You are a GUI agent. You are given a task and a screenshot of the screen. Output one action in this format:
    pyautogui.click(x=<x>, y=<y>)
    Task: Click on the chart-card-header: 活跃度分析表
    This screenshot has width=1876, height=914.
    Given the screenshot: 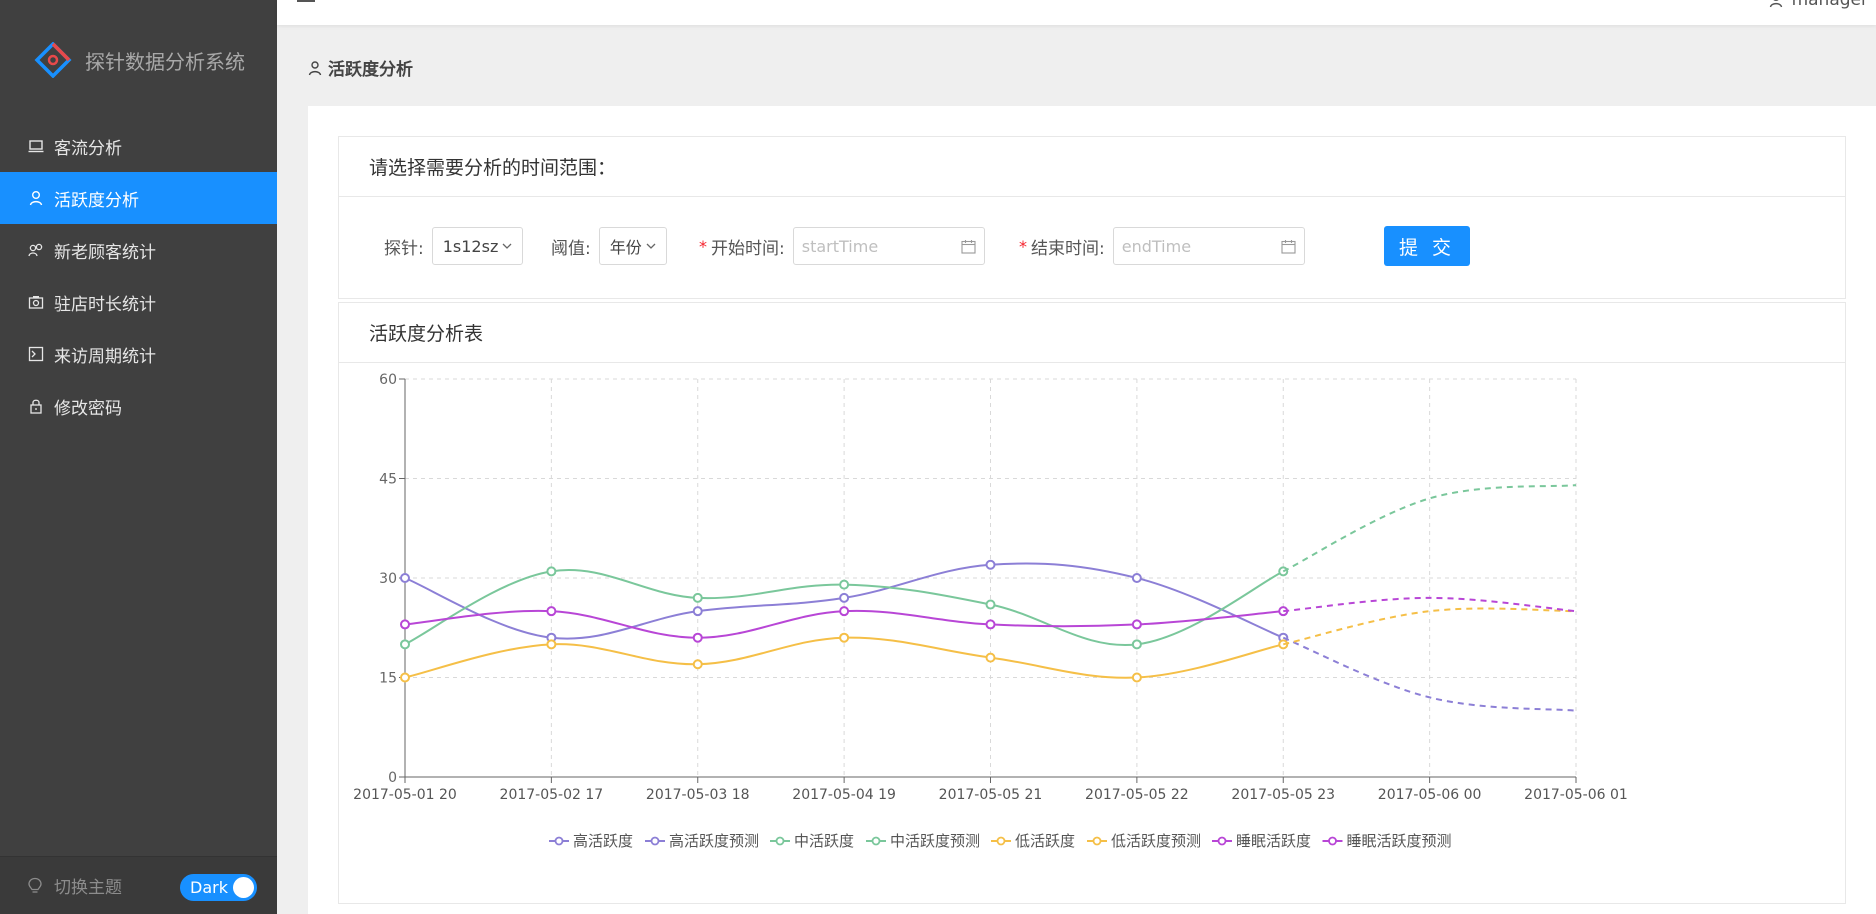 What is the action you would take?
    pyautogui.click(x=1092, y=333)
    